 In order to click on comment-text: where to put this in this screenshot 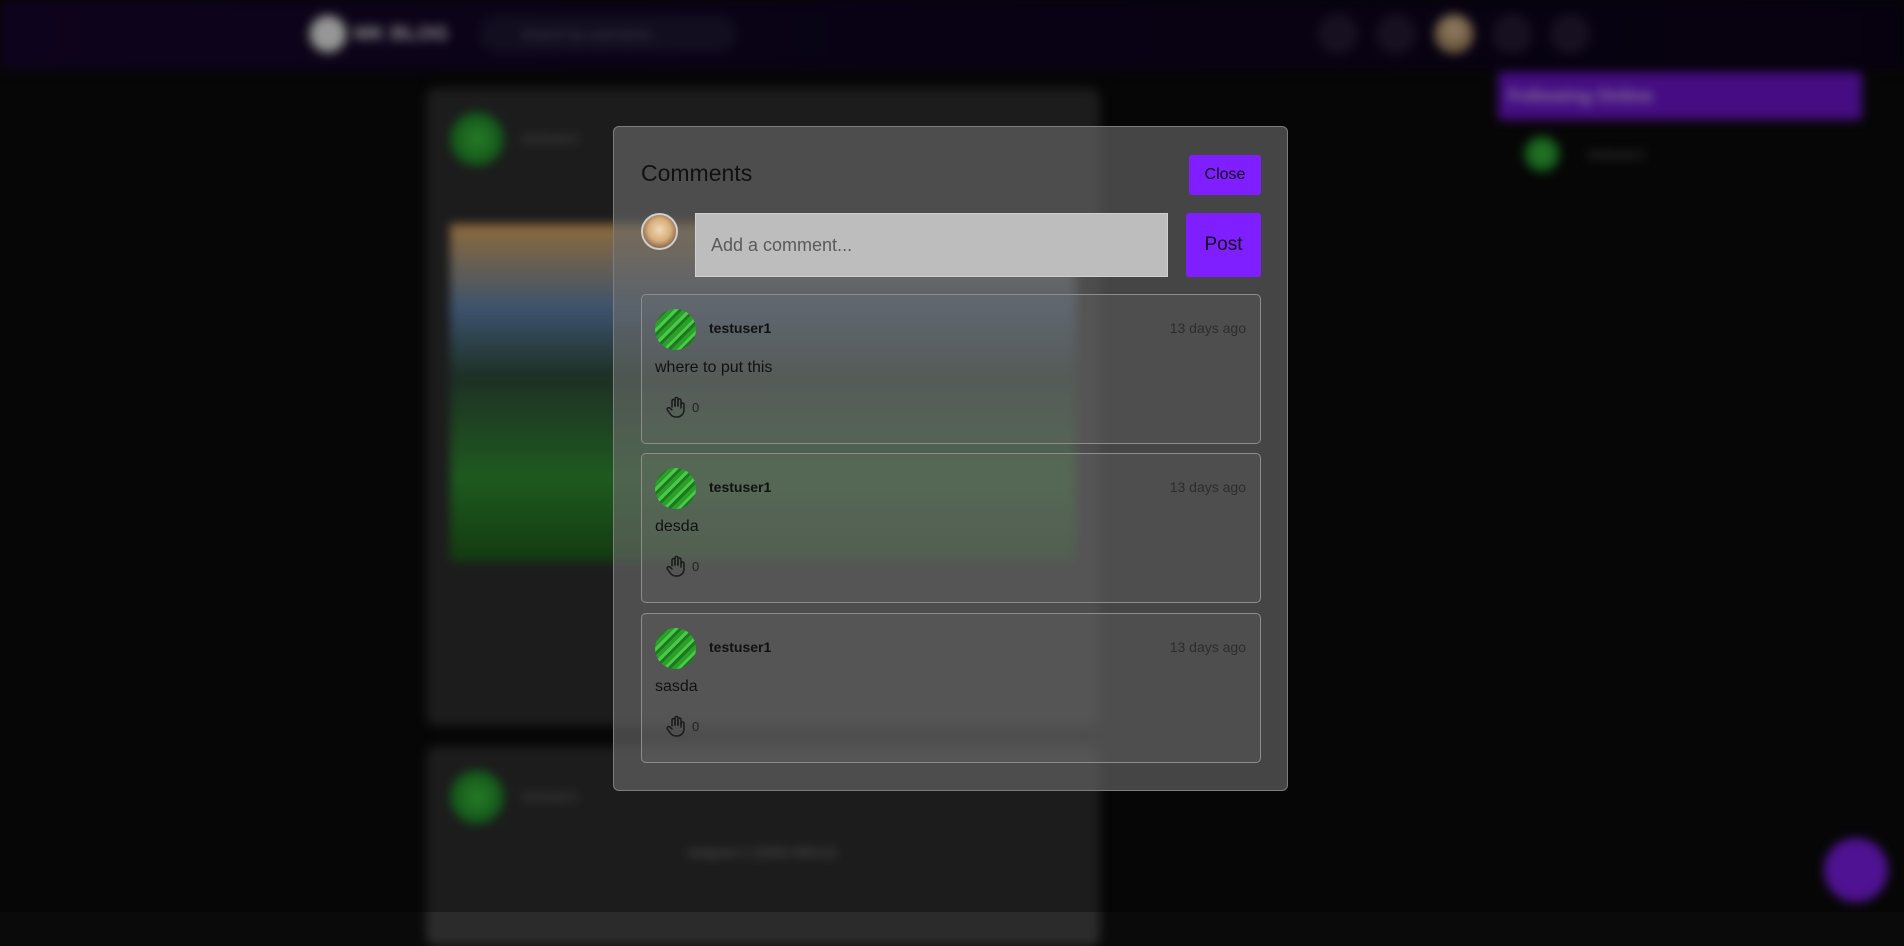, I will do `click(714, 367)`.